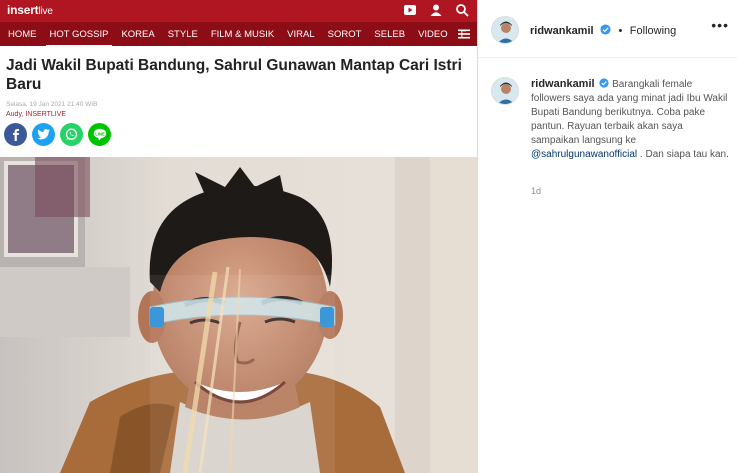 Image resolution: width=737 pixels, height=473 pixels. I want to click on twitter-share-button, so click(43, 134).